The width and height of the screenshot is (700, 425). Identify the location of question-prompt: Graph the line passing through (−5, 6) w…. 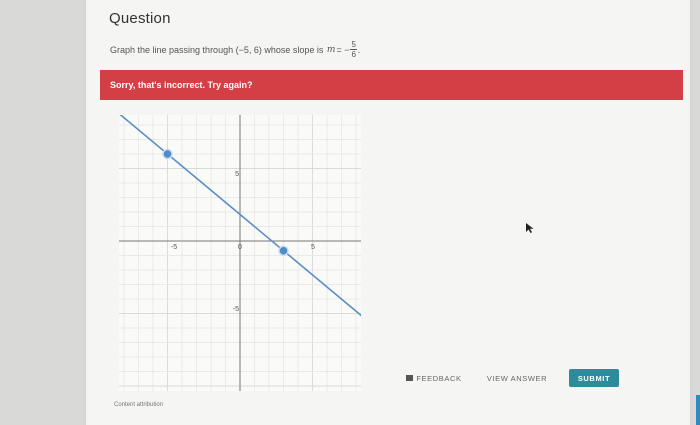
(235, 49).